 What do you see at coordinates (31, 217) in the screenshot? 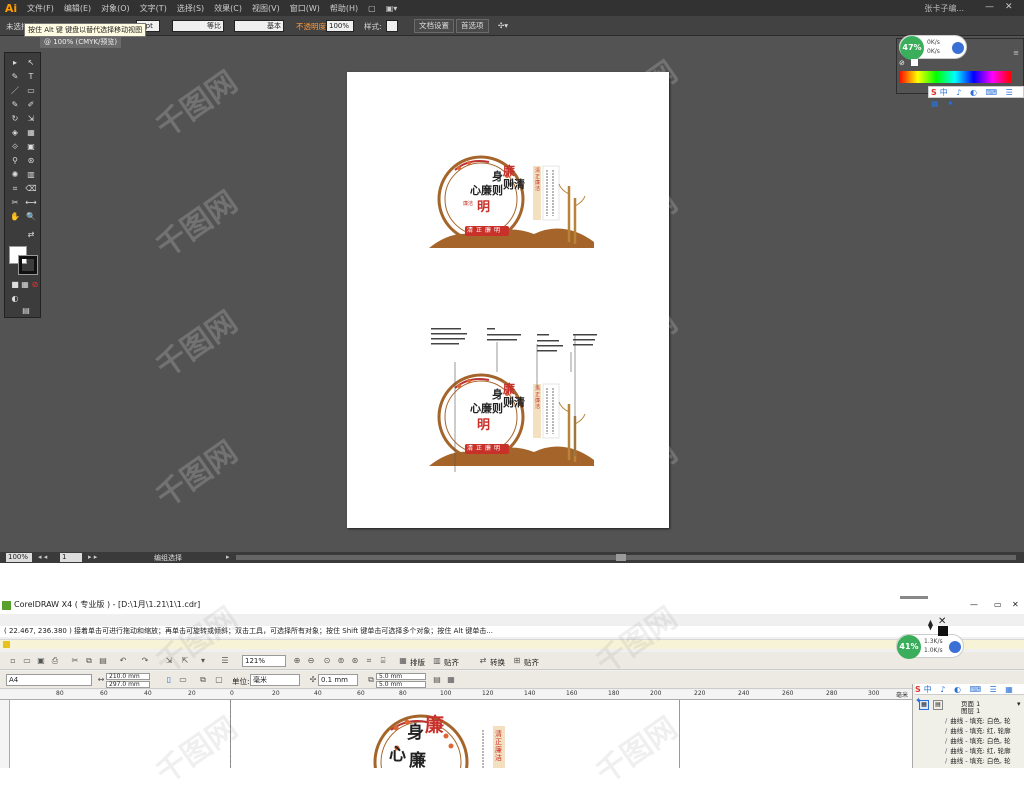
I see `zoom-tool-icon: 🔍` at bounding box center [31, 217].